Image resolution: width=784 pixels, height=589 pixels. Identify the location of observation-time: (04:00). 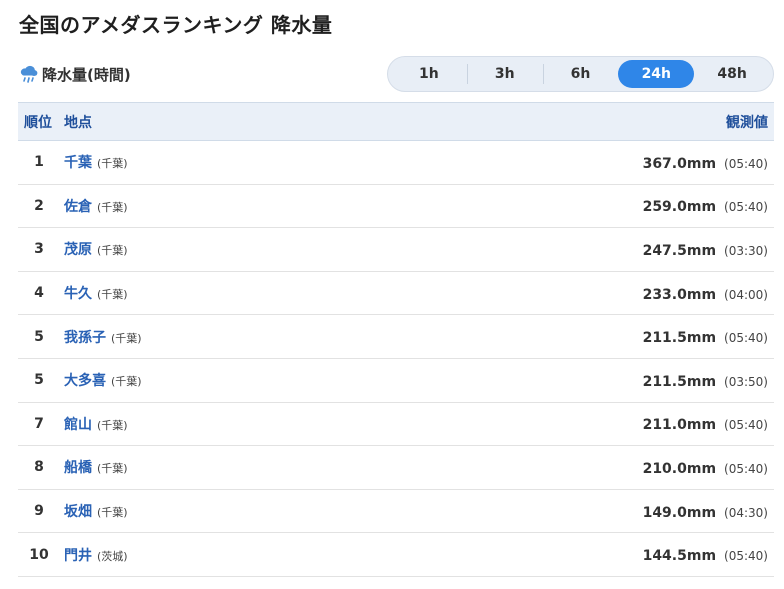
(746, 294).